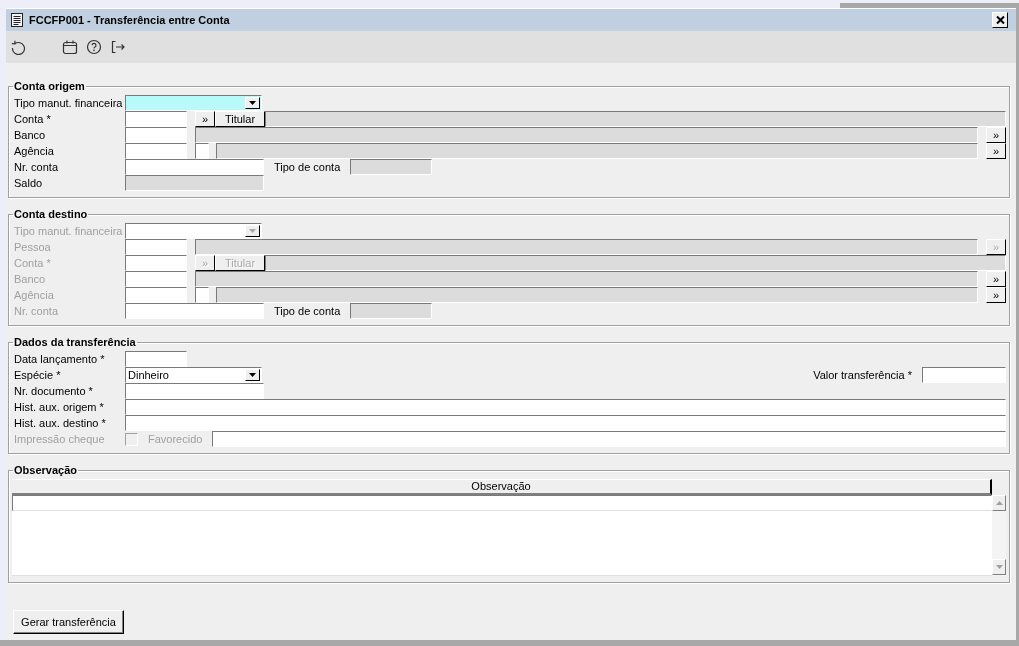 The width and height of the screenshot is (1019, 646). I want to click on row-input-field, so click(502, 503).